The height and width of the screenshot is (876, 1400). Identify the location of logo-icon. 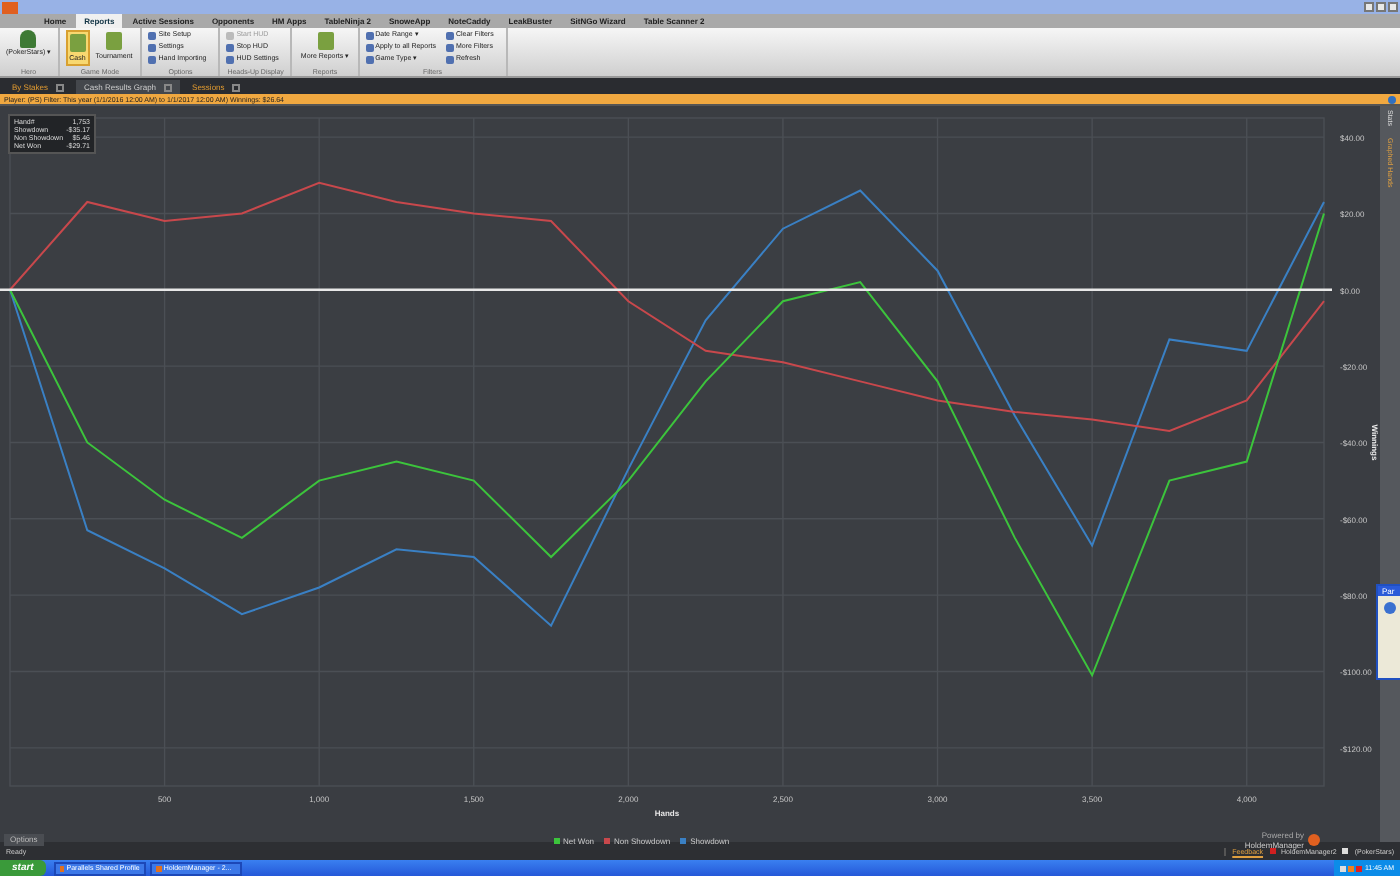
(1314, 840).